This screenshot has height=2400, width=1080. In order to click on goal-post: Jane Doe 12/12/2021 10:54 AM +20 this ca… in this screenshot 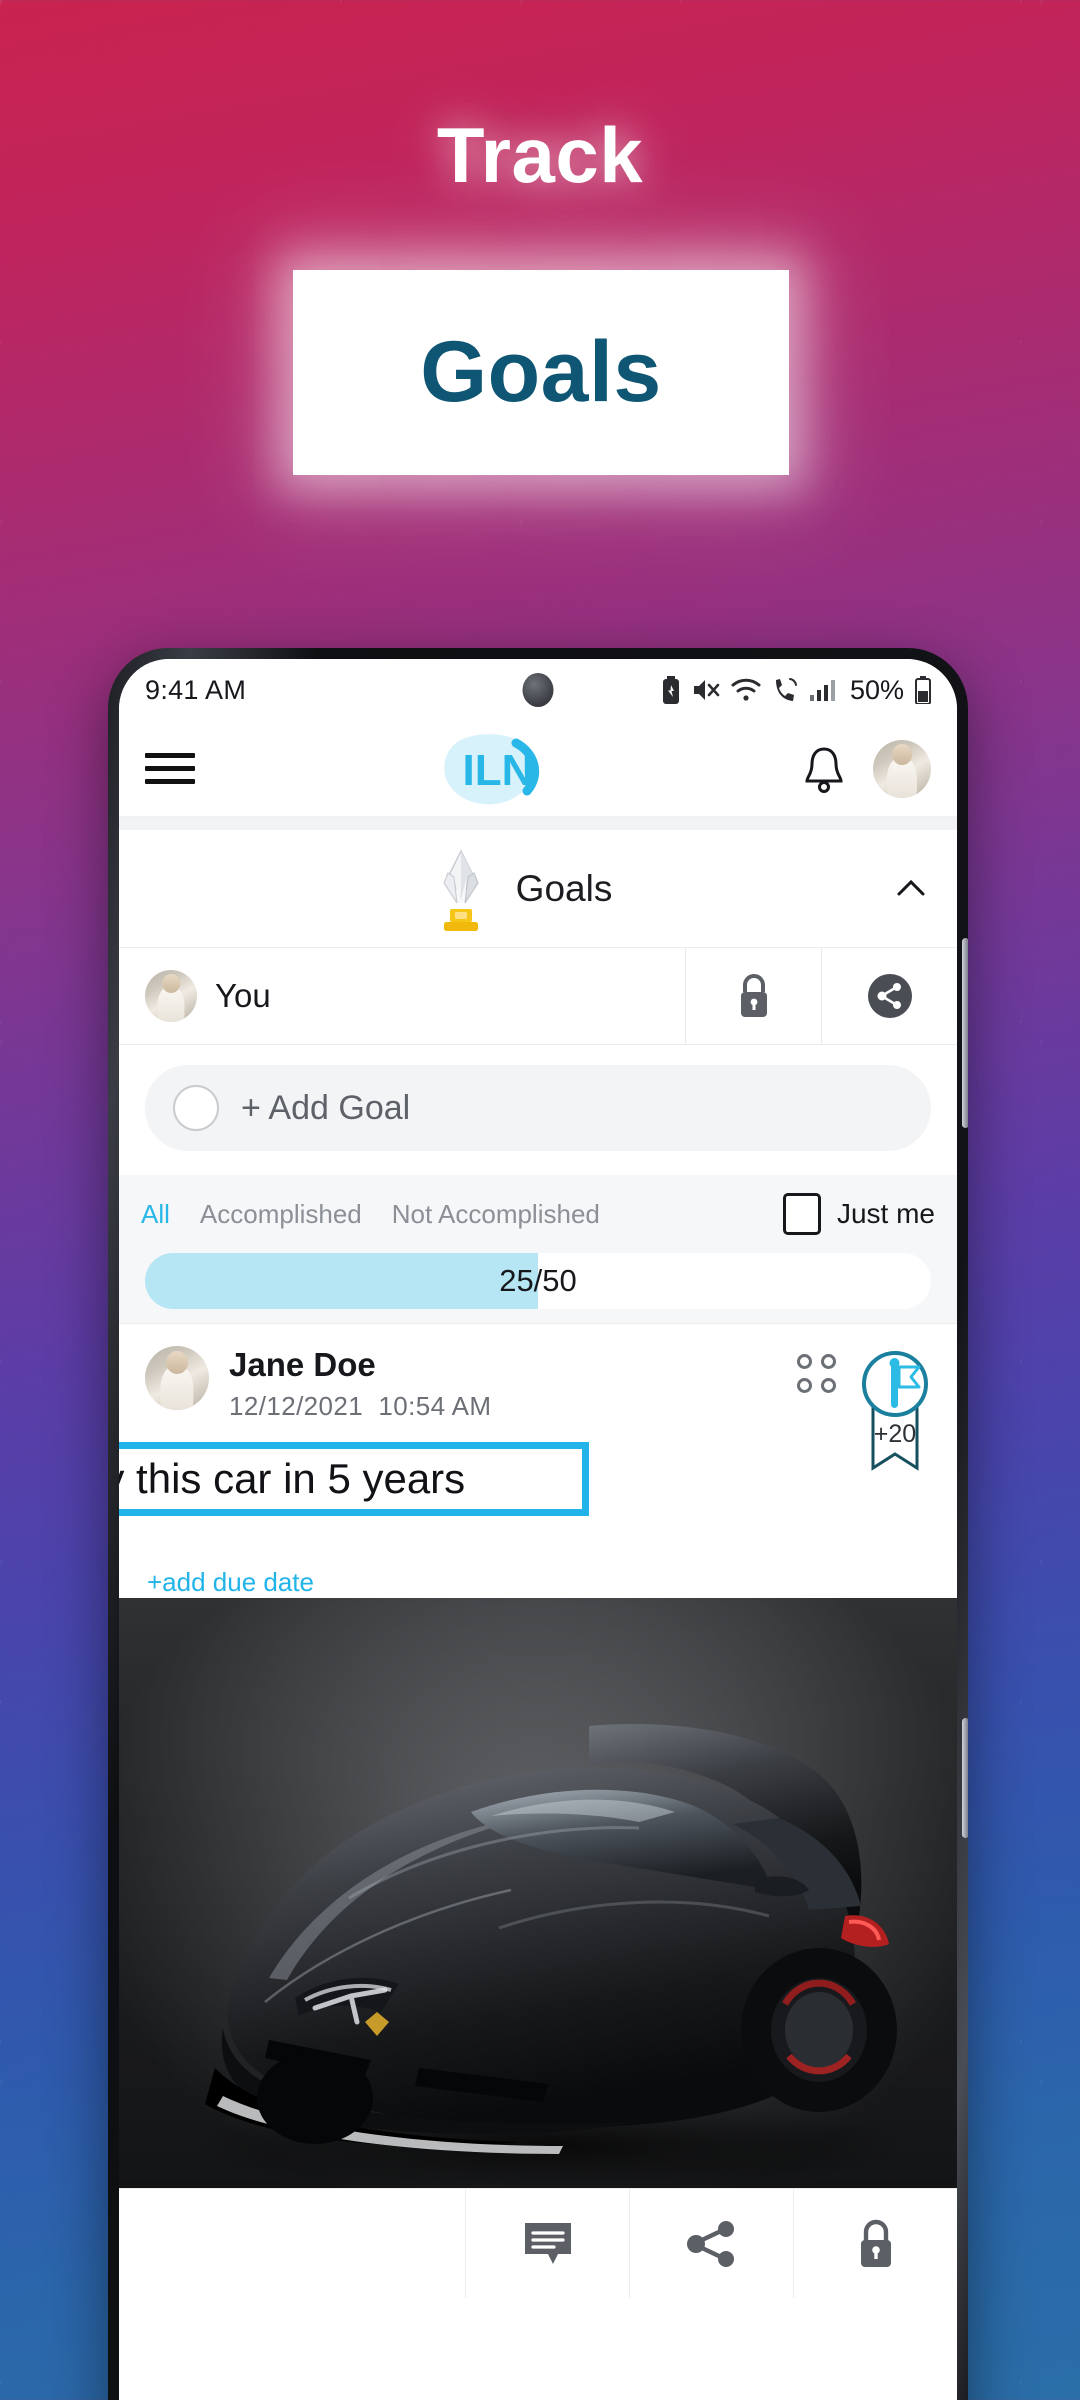, I will do `click(538, 1460)`.